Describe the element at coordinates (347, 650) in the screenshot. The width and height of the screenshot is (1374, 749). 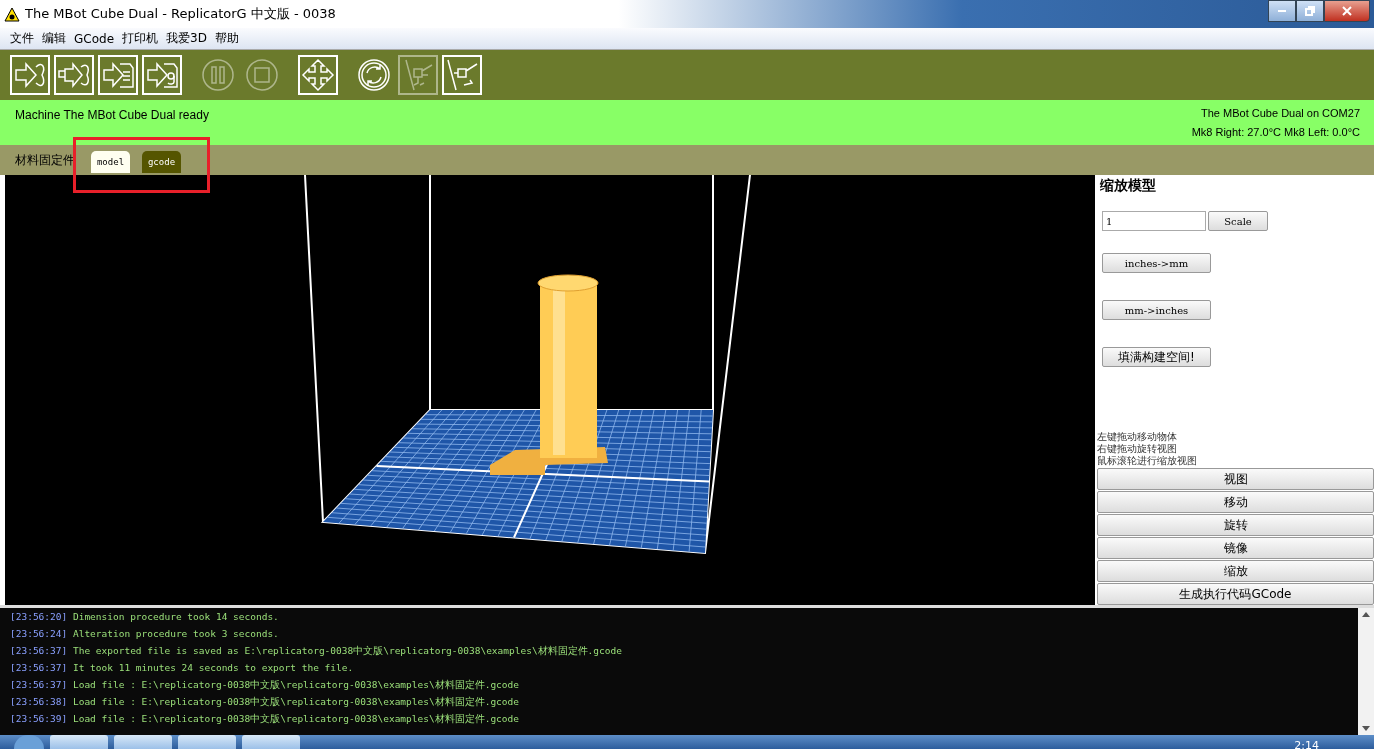
I see `log-message: The exported file is saved as E:\replicatorg-0038中文版\replicatorg-0038\examples\材料固定件.gcode` at that location.